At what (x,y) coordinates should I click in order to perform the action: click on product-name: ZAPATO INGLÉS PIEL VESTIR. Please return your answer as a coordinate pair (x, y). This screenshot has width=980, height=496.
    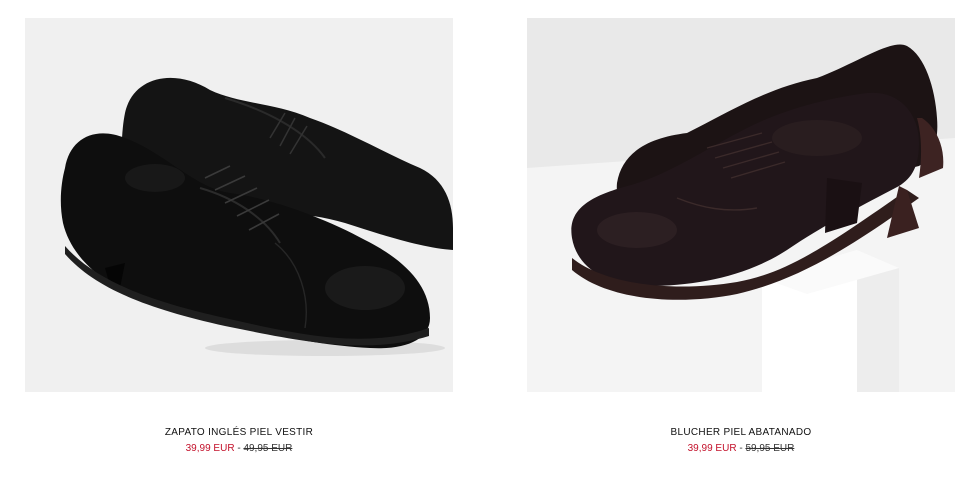
    Looking at the image, I should click on (239, 432).